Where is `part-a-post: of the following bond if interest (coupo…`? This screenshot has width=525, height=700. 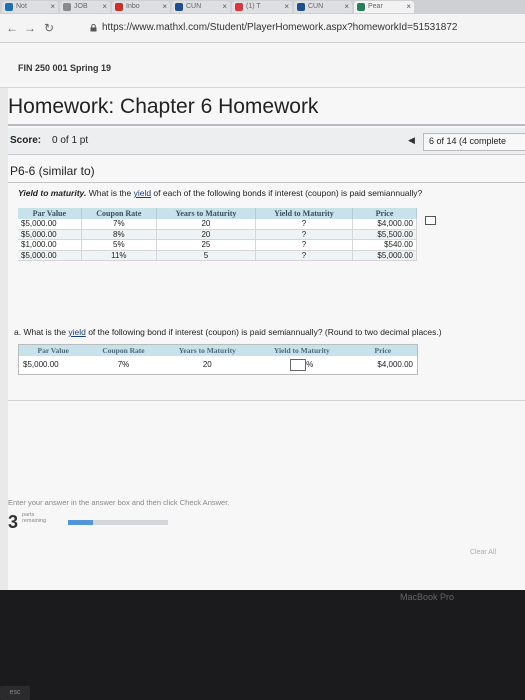
part-a-post: of the following bond if interest (coupo… is located at coordinates (263, 332).